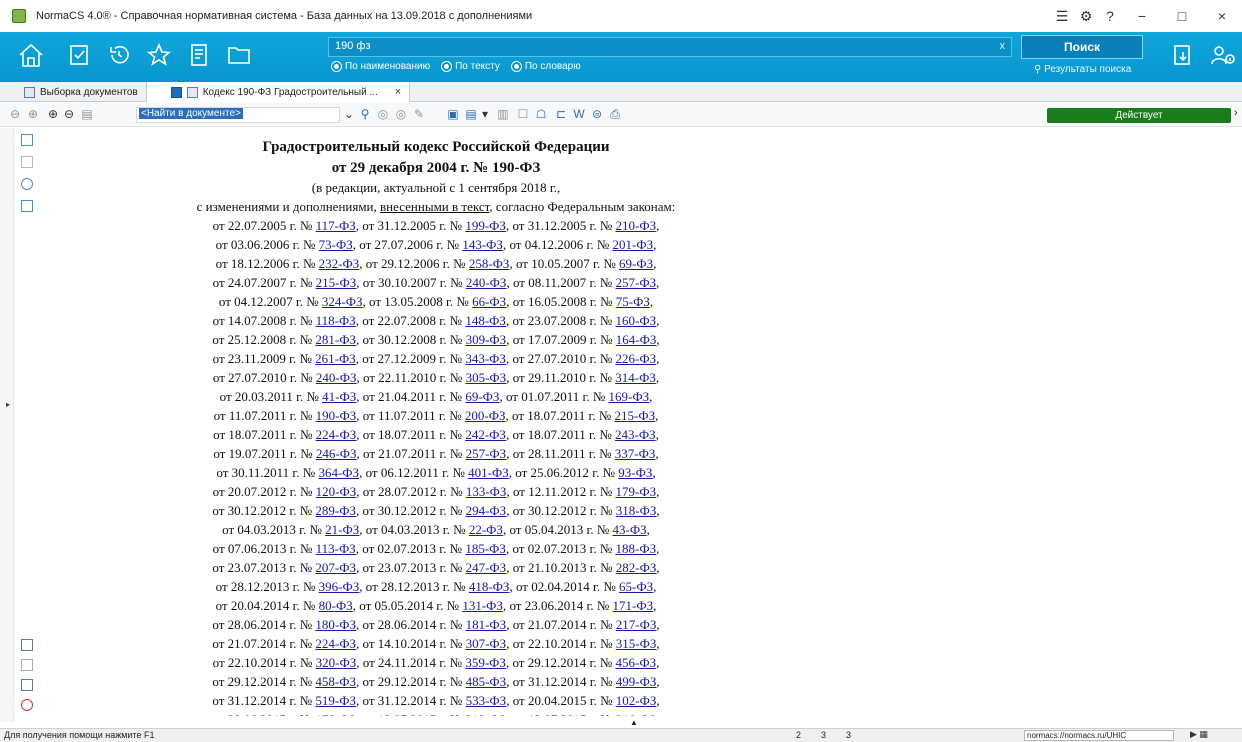 This screenshot has width=1242, height=742. Describe the element at coordinates (471, 114) in the screenshot. I see `bookmark-icon: ▤` at that location.